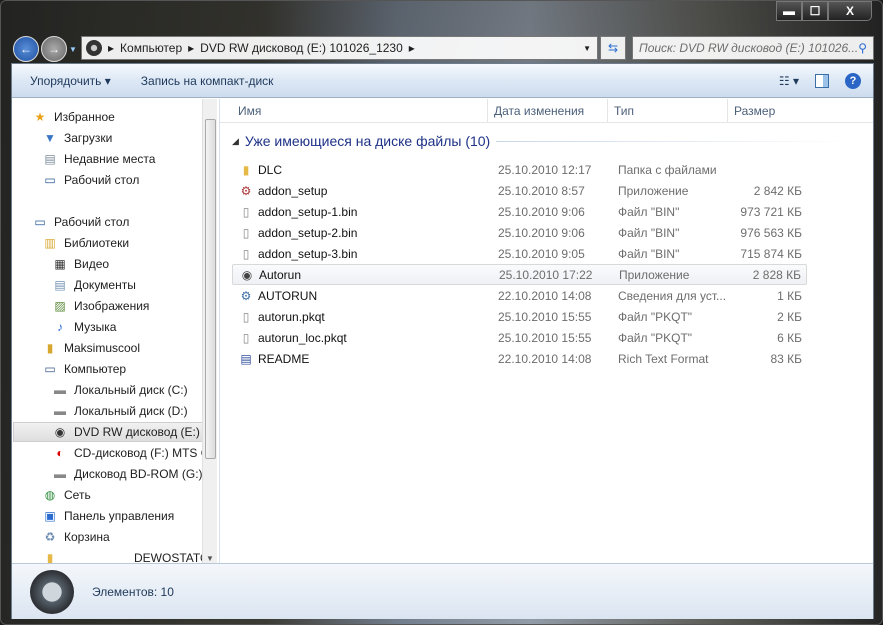 The height and width of the screenshot is (625, 883). Describe the element at coordinates (134, 453) in the screenshot. I see `sidebar-item: ◐ CD-дисковод (F:) MTS C` at that location.